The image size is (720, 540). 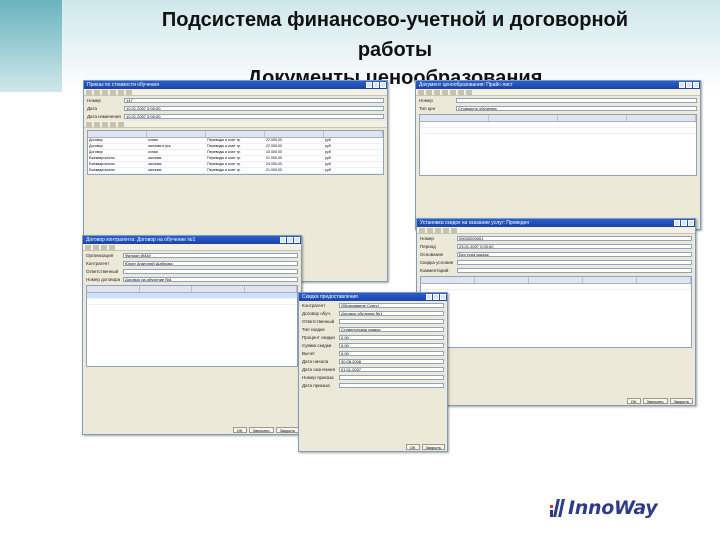 What do you see at coordinates (391, 385) in the screenshot?
I see `order-date-field` at bounding box center [391, 385].